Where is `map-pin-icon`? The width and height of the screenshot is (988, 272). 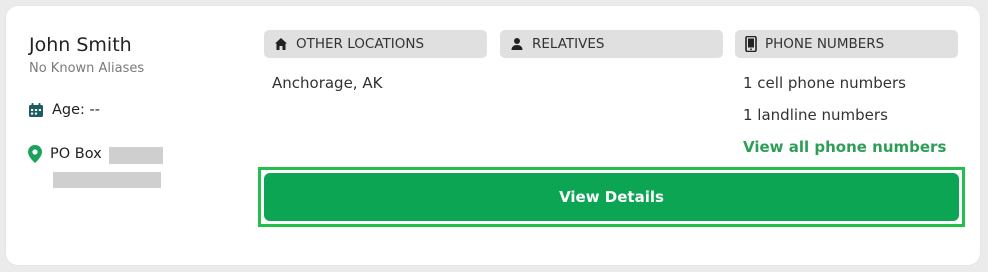 map-pin-icon is located at coordinates (35, 154).